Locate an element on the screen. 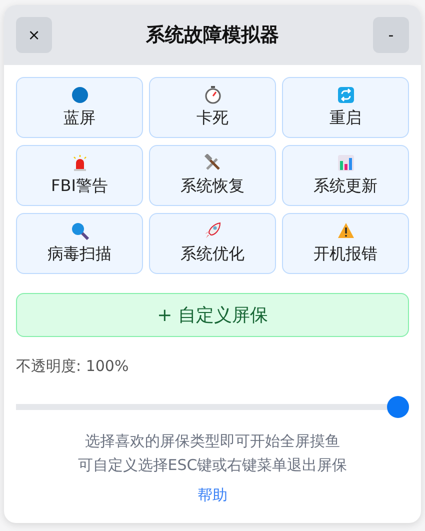  repeat-icon is located at coordinates (345, 95).